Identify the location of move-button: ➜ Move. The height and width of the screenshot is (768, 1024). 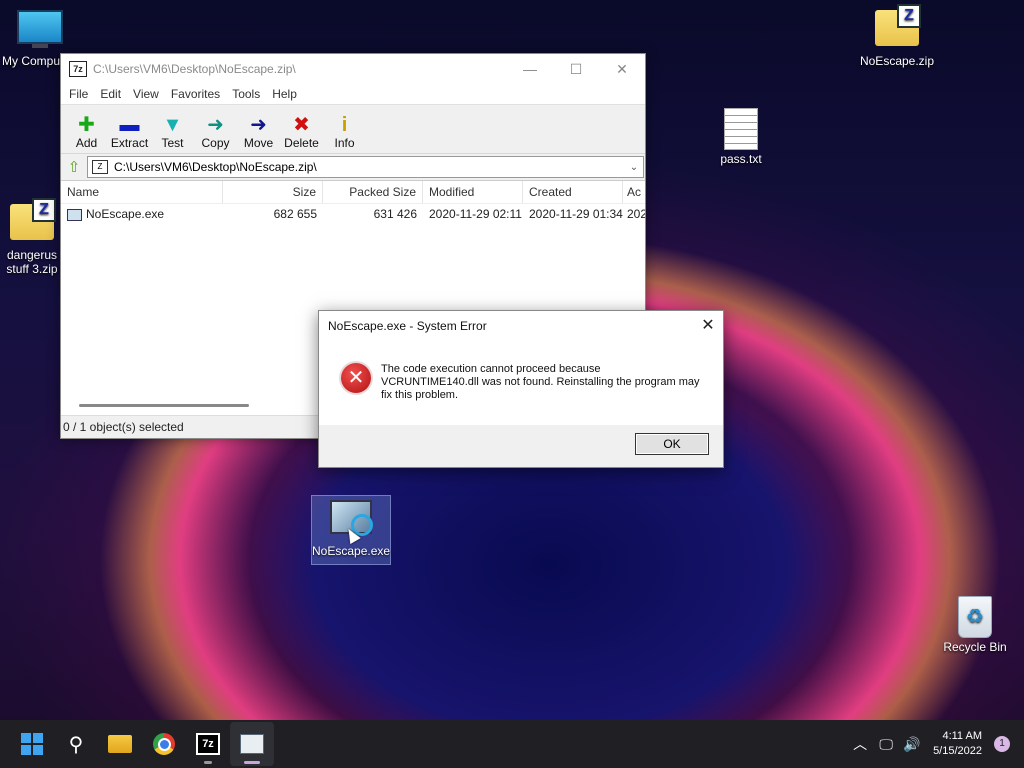
(258, 133).